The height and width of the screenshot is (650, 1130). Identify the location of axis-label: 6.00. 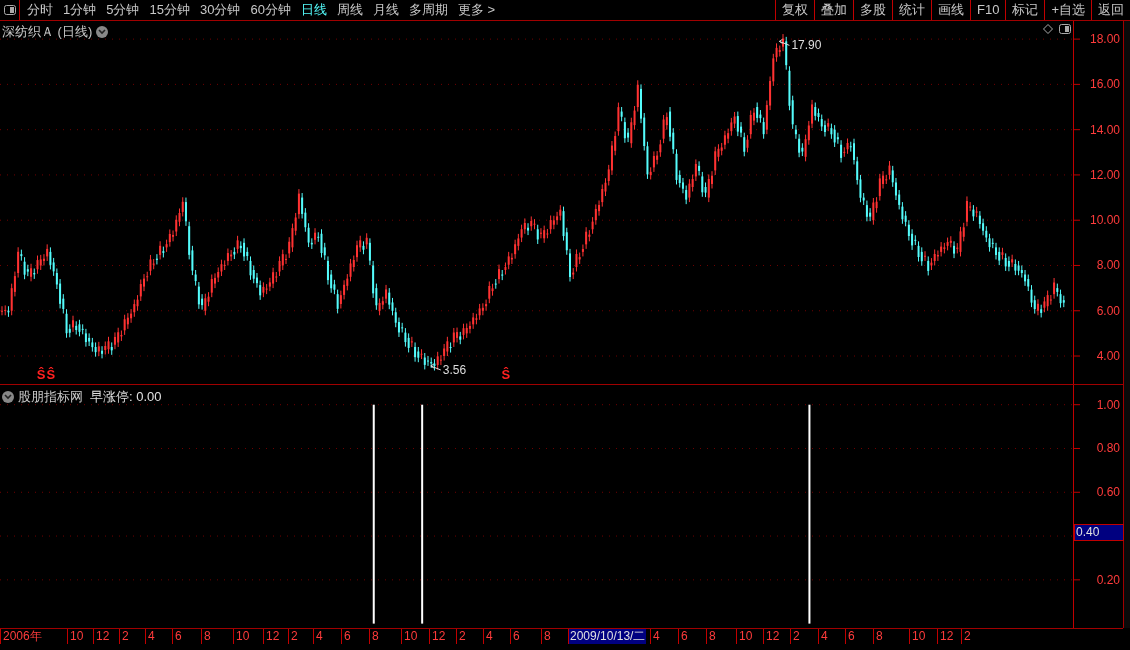
(1108, 310).